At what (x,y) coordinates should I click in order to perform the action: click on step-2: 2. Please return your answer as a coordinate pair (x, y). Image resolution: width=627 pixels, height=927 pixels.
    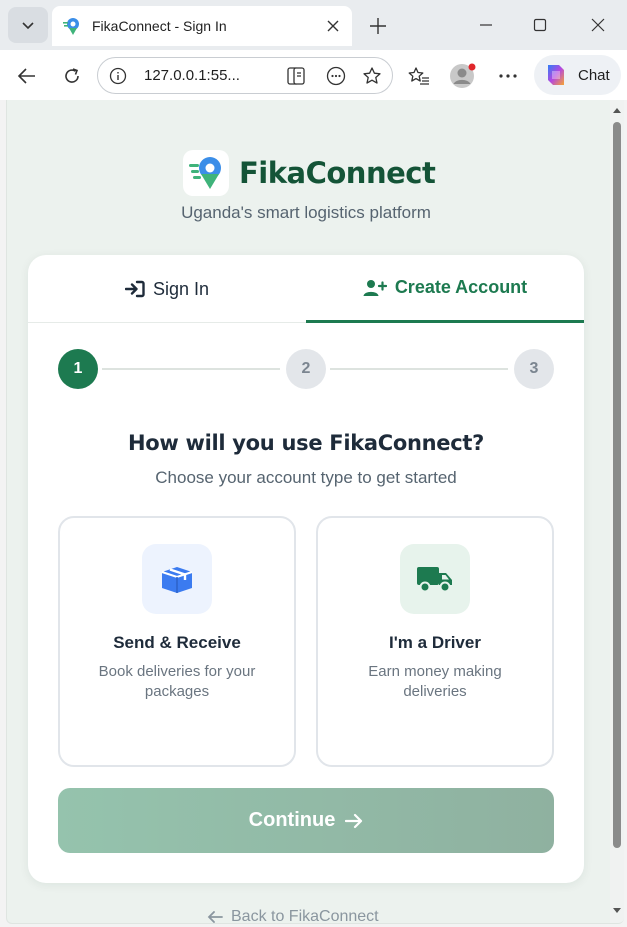
    Looking at the image, I should click on (306, 369).